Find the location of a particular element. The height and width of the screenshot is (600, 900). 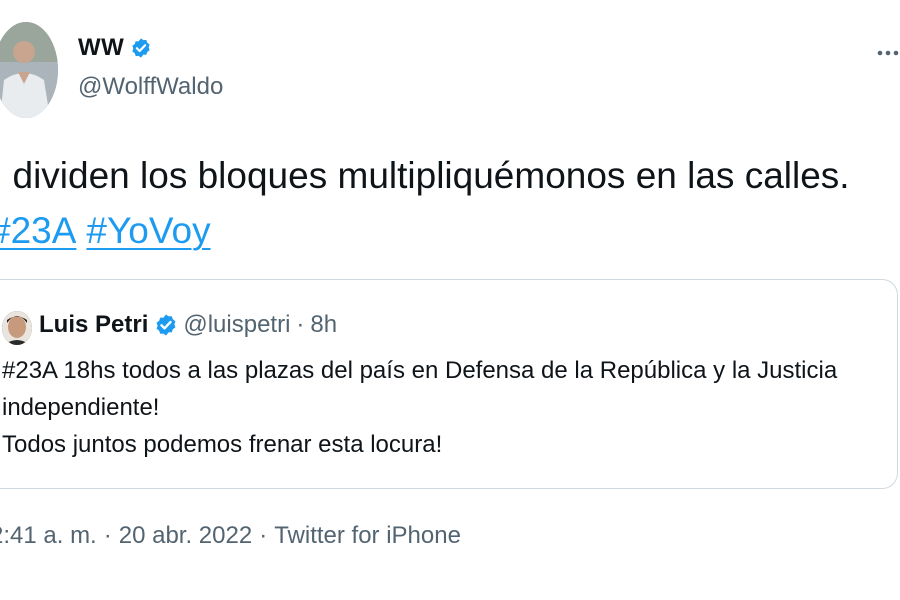

quoted-verified-badge-icon is located at coordinates (166, 325).